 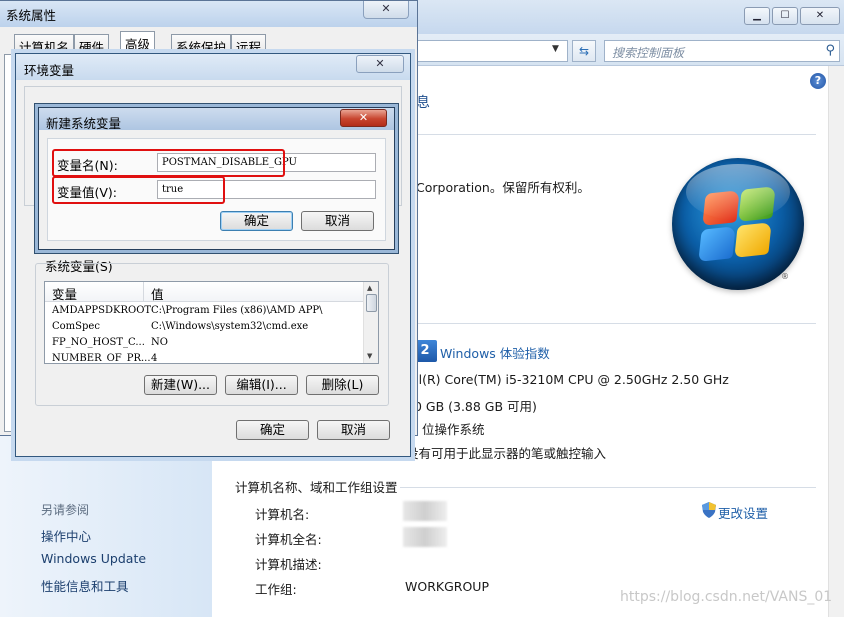 I want to click on tab-remote: 远程, so click(x=249, y=44).